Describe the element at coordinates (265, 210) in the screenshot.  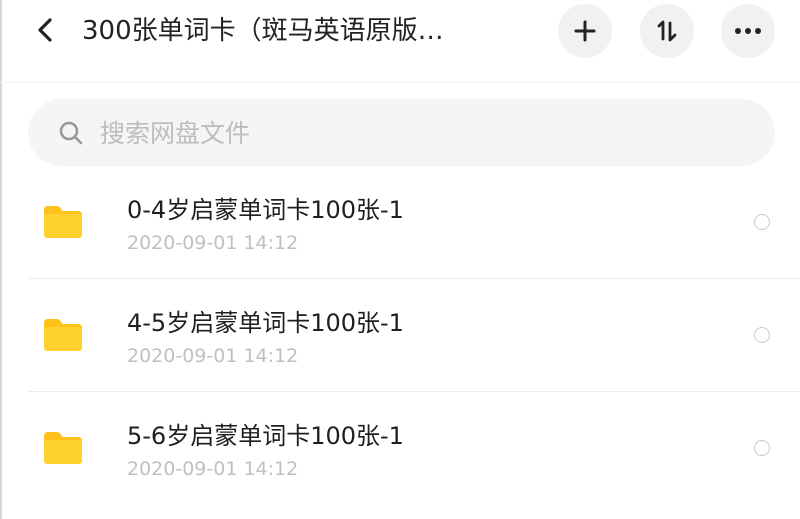
I see `file-name: 0-4岁启蒙单词卡100张-1` at that location.